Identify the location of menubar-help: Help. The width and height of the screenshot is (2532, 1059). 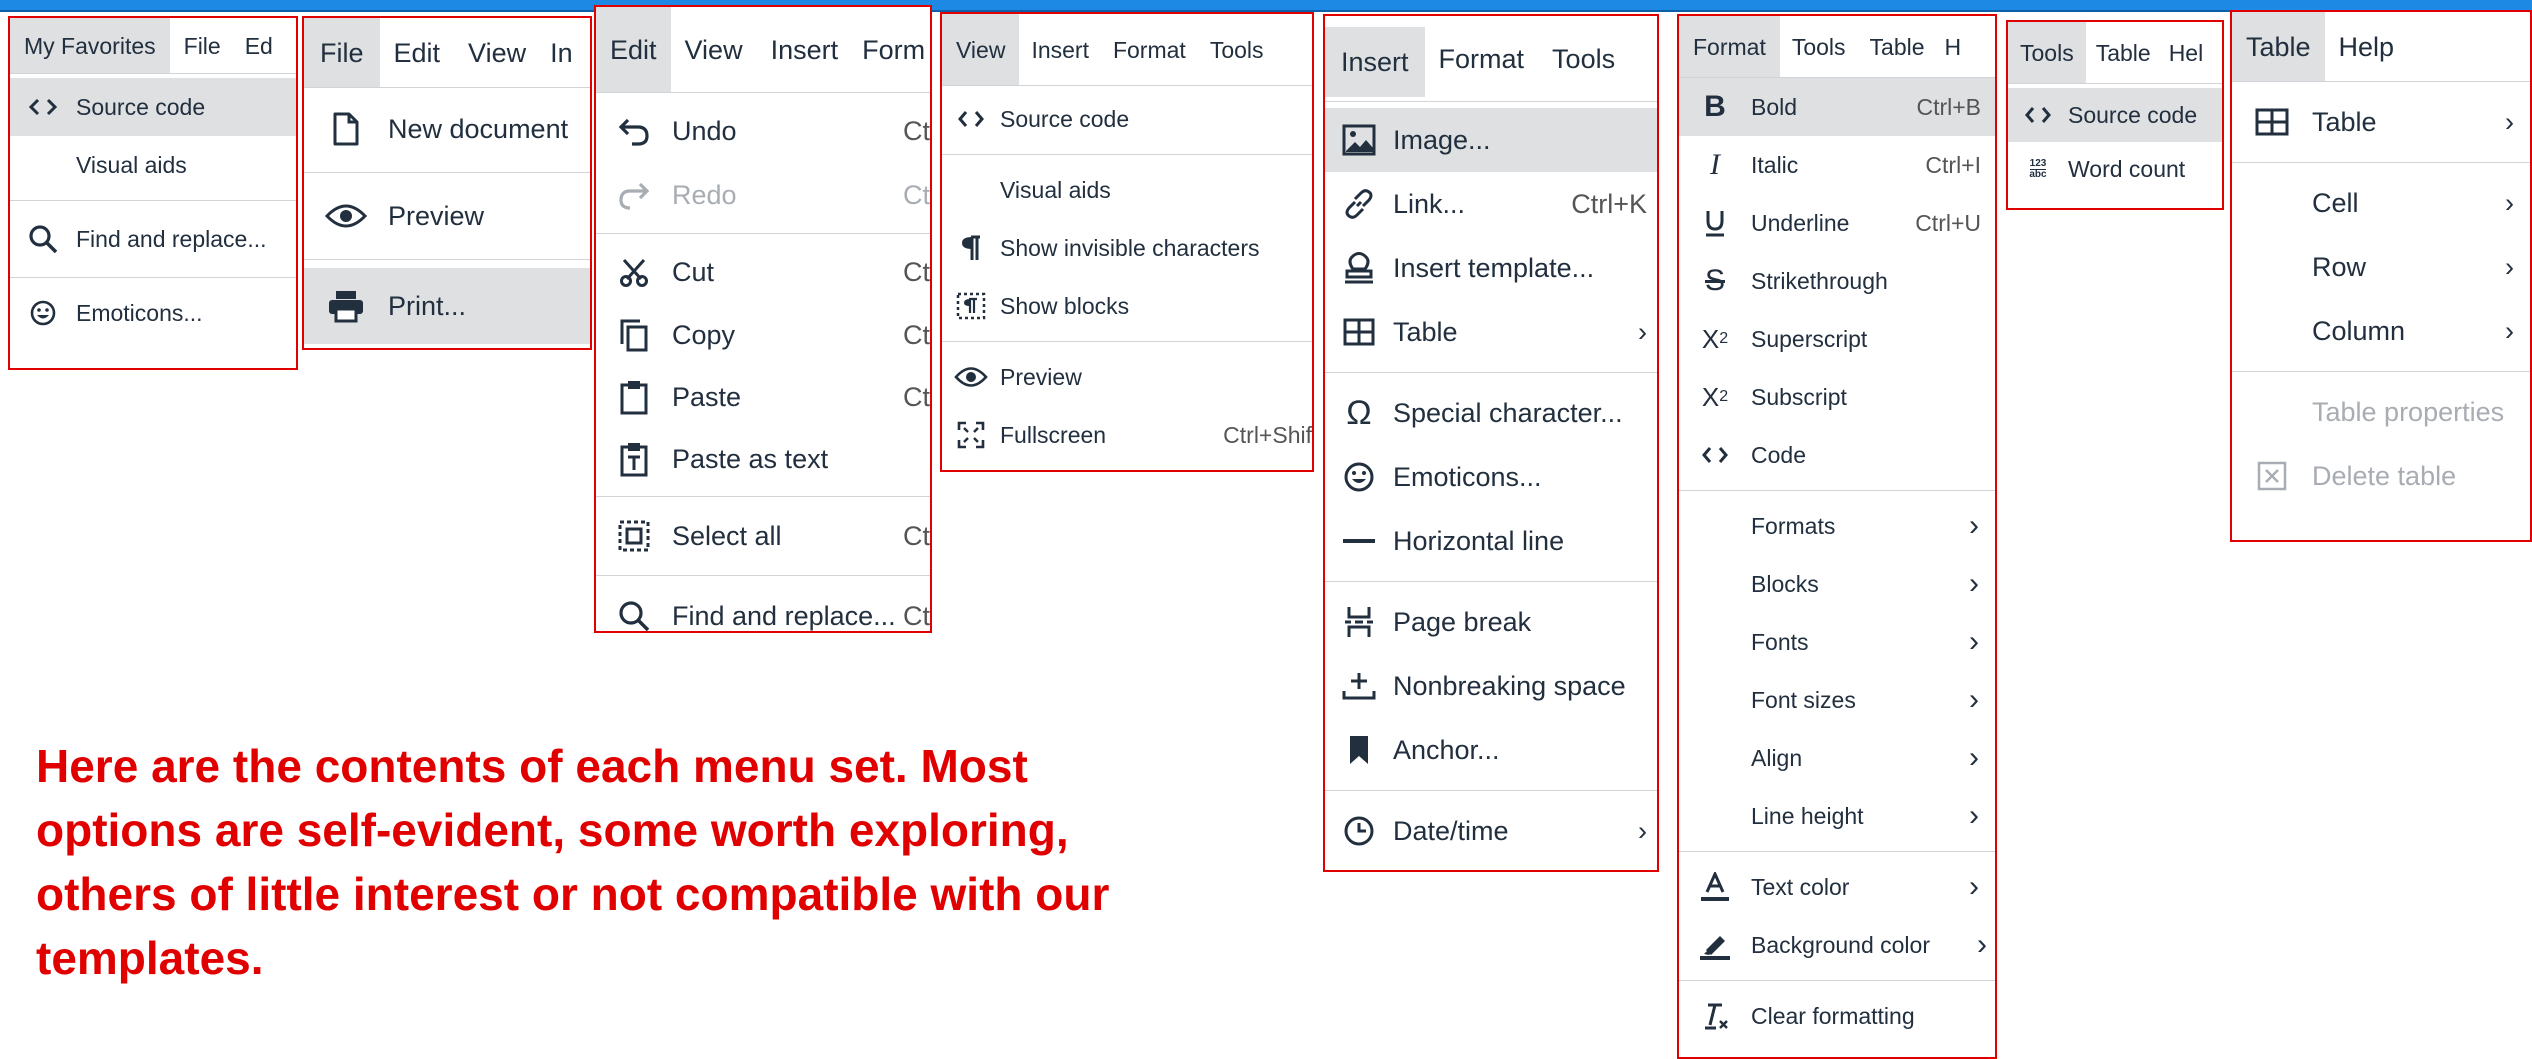
(2367, 46).